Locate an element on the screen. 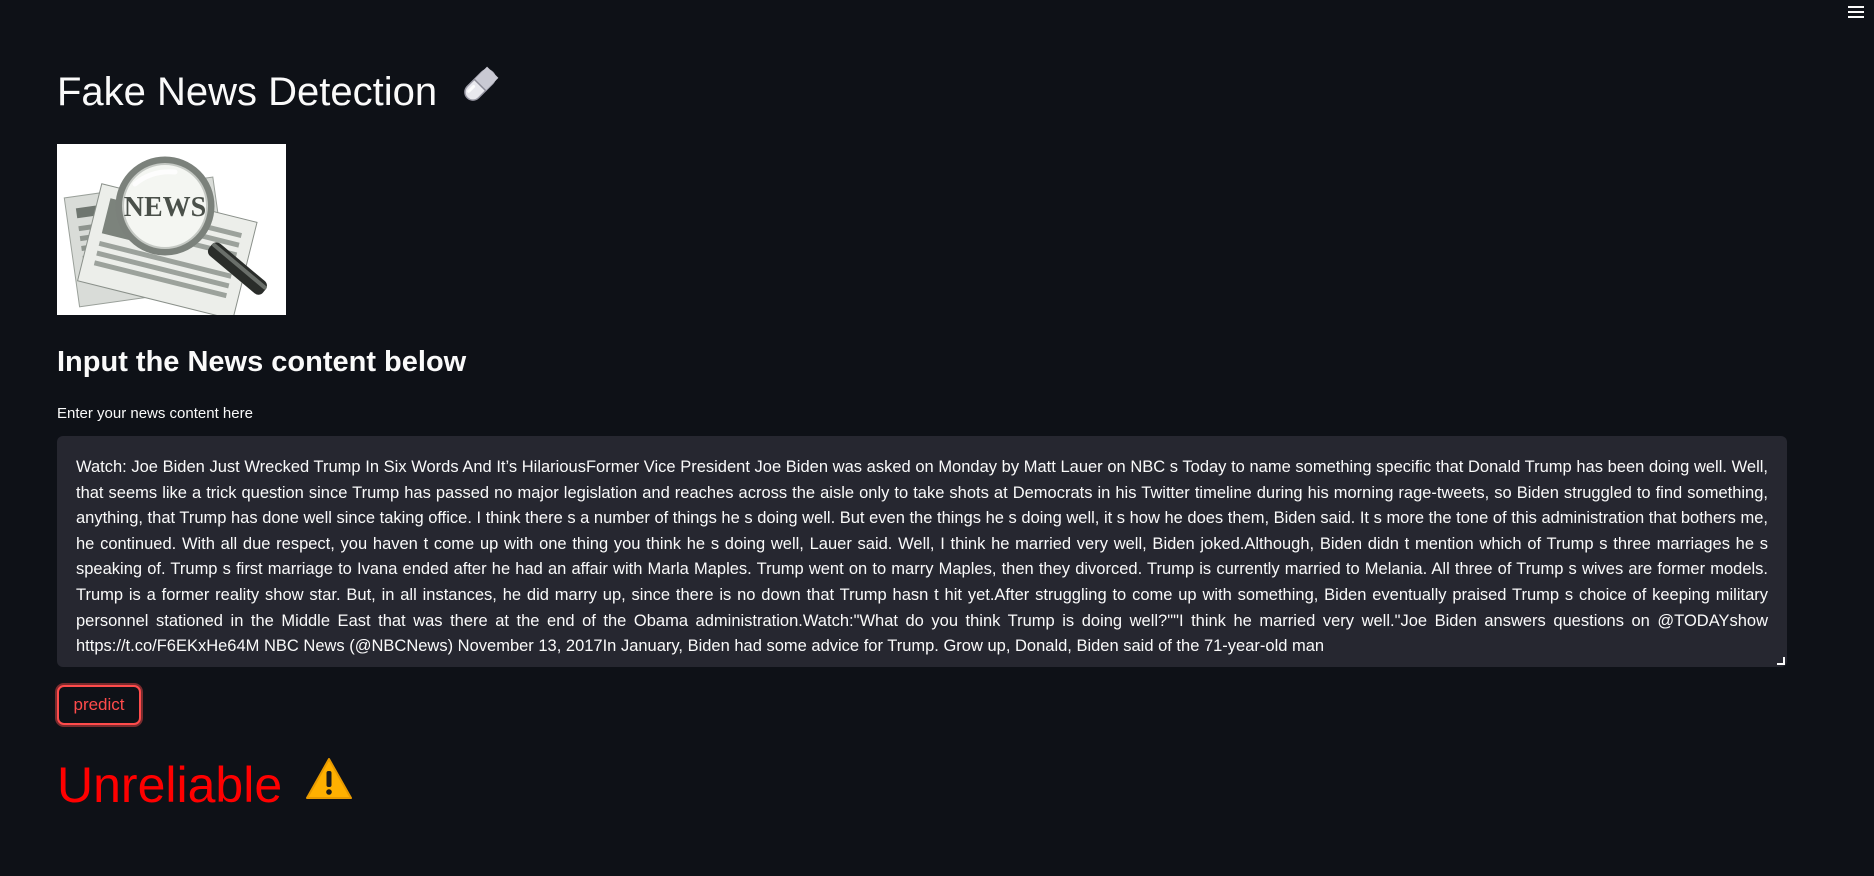  news-content-label: Enter your news content here is located at coordinates (155, 413).